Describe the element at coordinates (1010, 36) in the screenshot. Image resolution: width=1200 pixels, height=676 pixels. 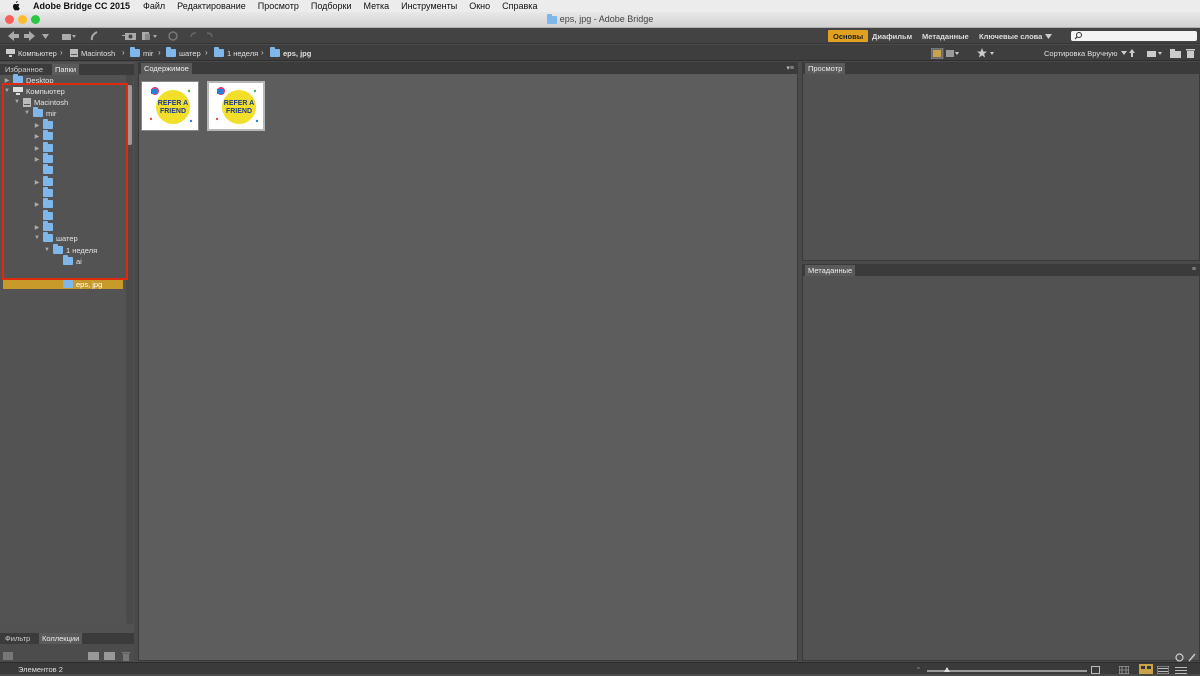
I see `workspace-keywords-tab: Ключевые слова` at that location.